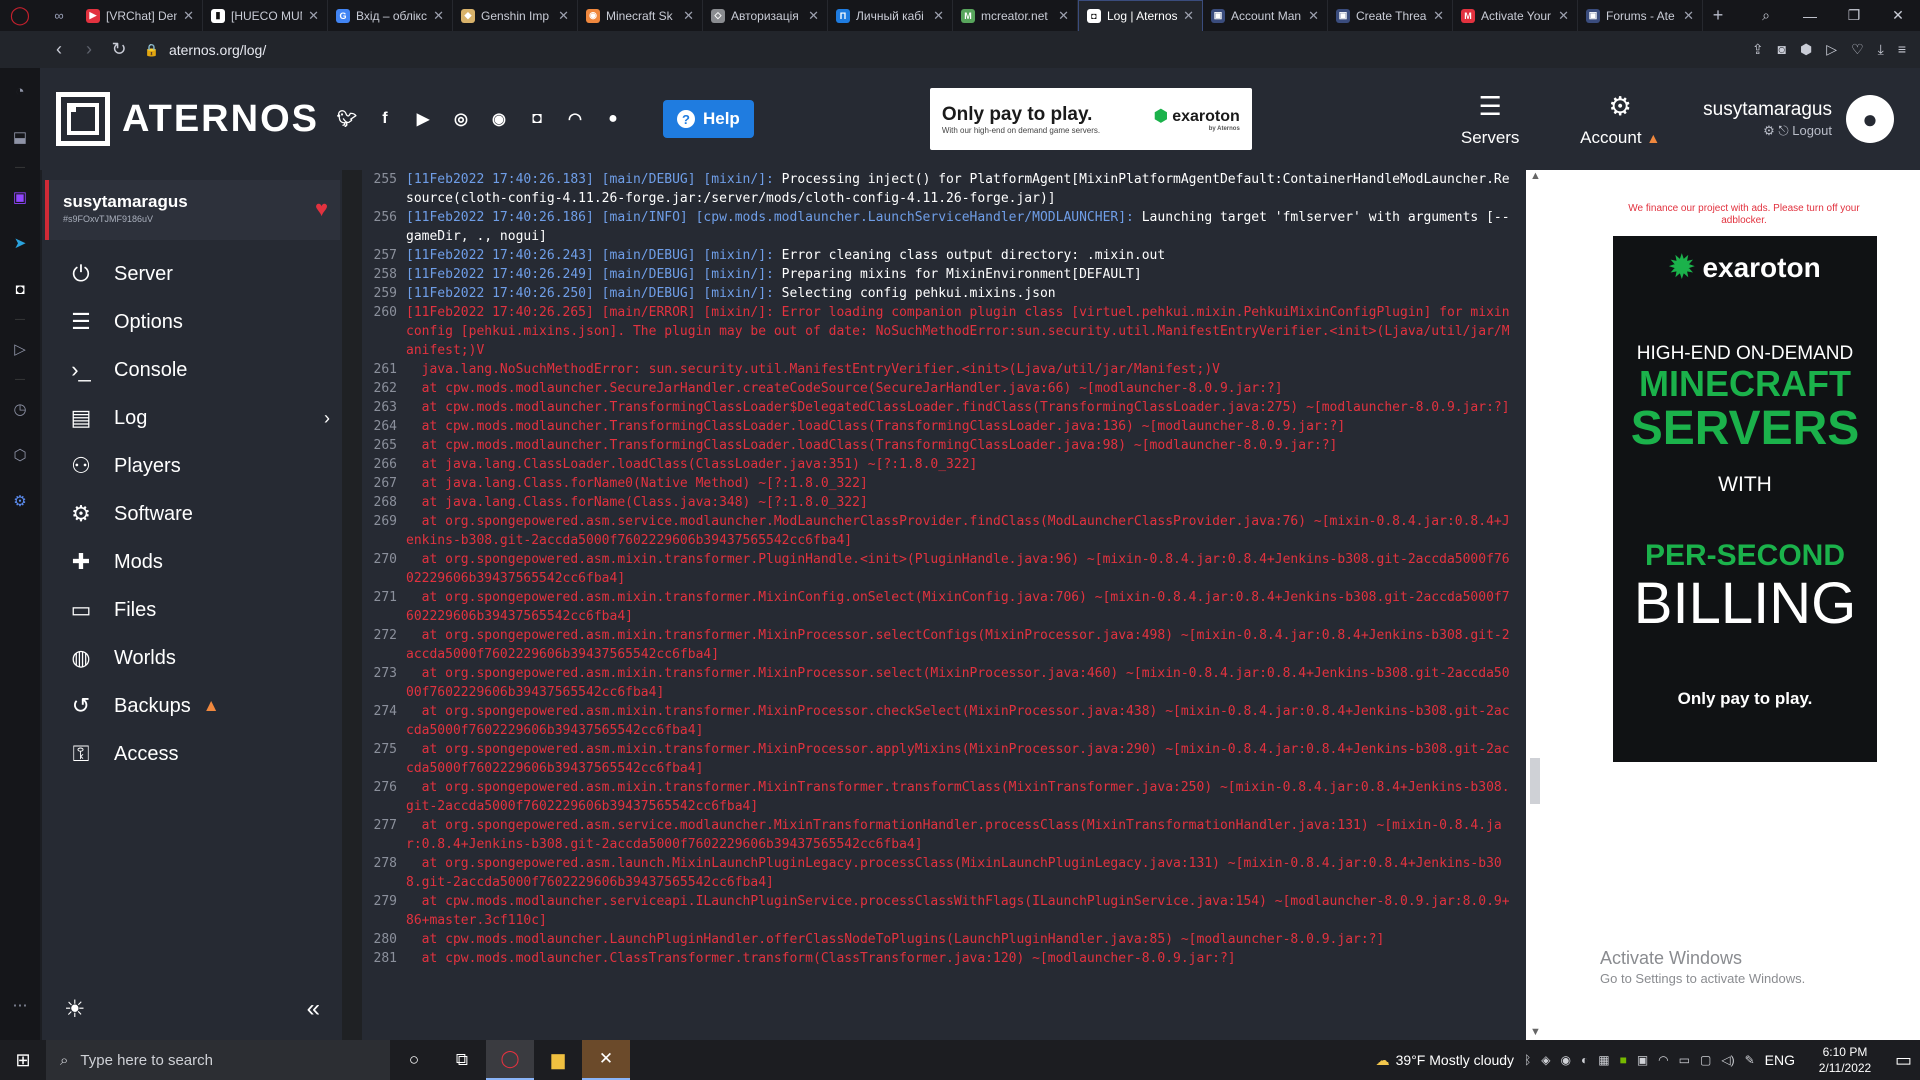  Describe the element at coordinates (140, 15) in the screenshot. I see `browser-tab: ▶ [VRChat] Den ✕` at that location.